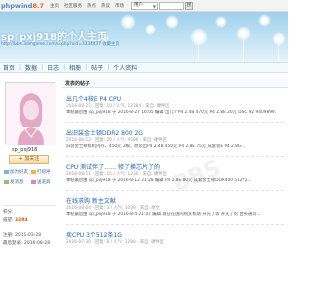 This screenshot has height=288, width=320. I want to click on nav-profile: 个人资料, so click(125, 67).